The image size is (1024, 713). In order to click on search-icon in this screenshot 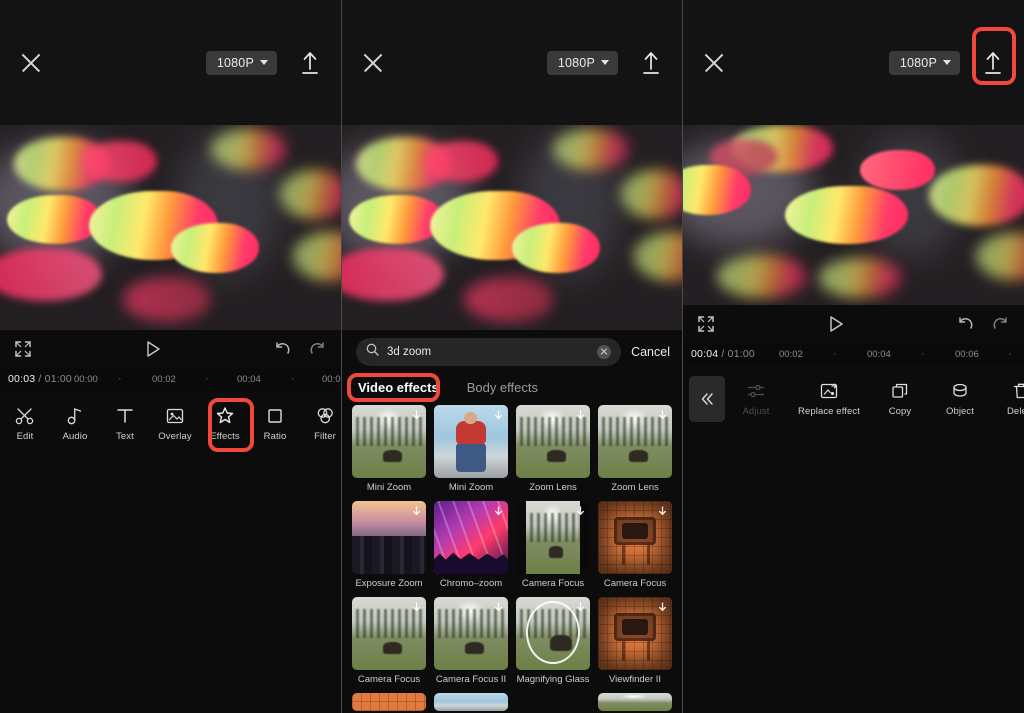, I will do `click(372, 352)`.